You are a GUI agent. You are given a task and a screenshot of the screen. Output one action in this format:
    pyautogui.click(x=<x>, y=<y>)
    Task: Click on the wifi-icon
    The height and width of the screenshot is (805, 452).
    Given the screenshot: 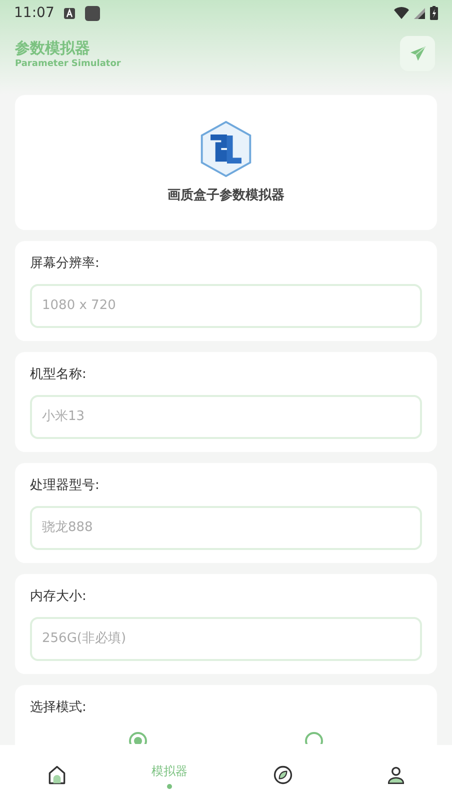 What is the action you would take?
    pyautogui.click(x=401, y=13)
    